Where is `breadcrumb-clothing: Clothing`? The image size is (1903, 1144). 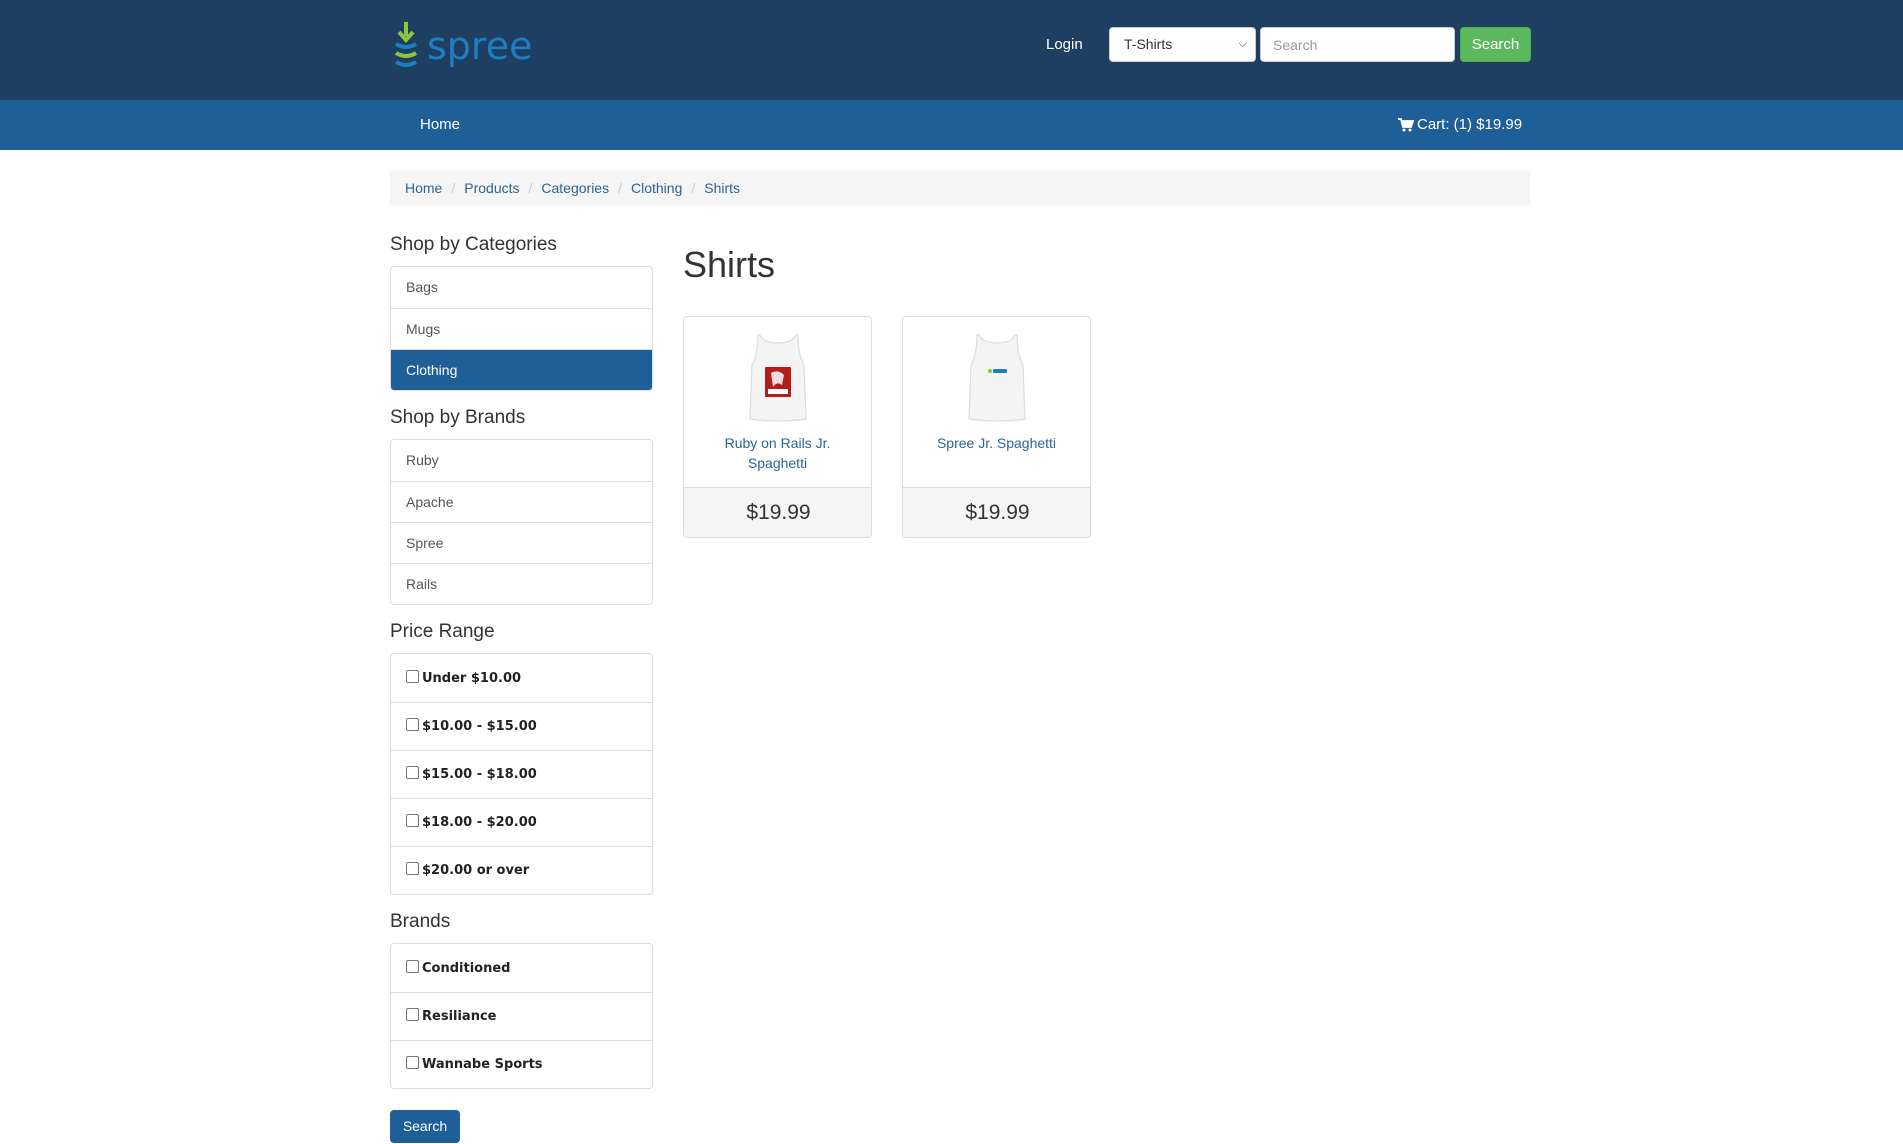 breadcrumb-clothing: Clothing is located at coordinates (656, 188).